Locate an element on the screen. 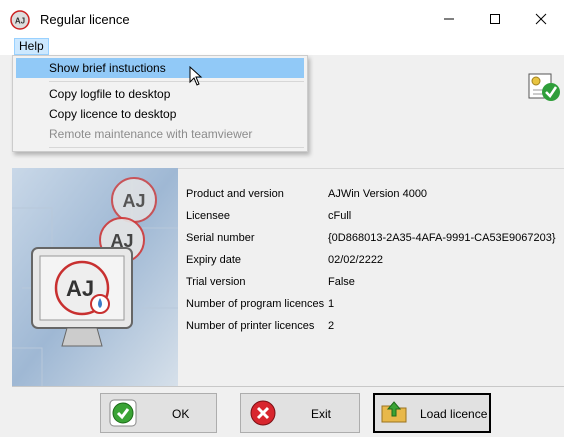 This screenshot has height=437, width=564. app-icon: AJ is located at coordinates (20, 20).